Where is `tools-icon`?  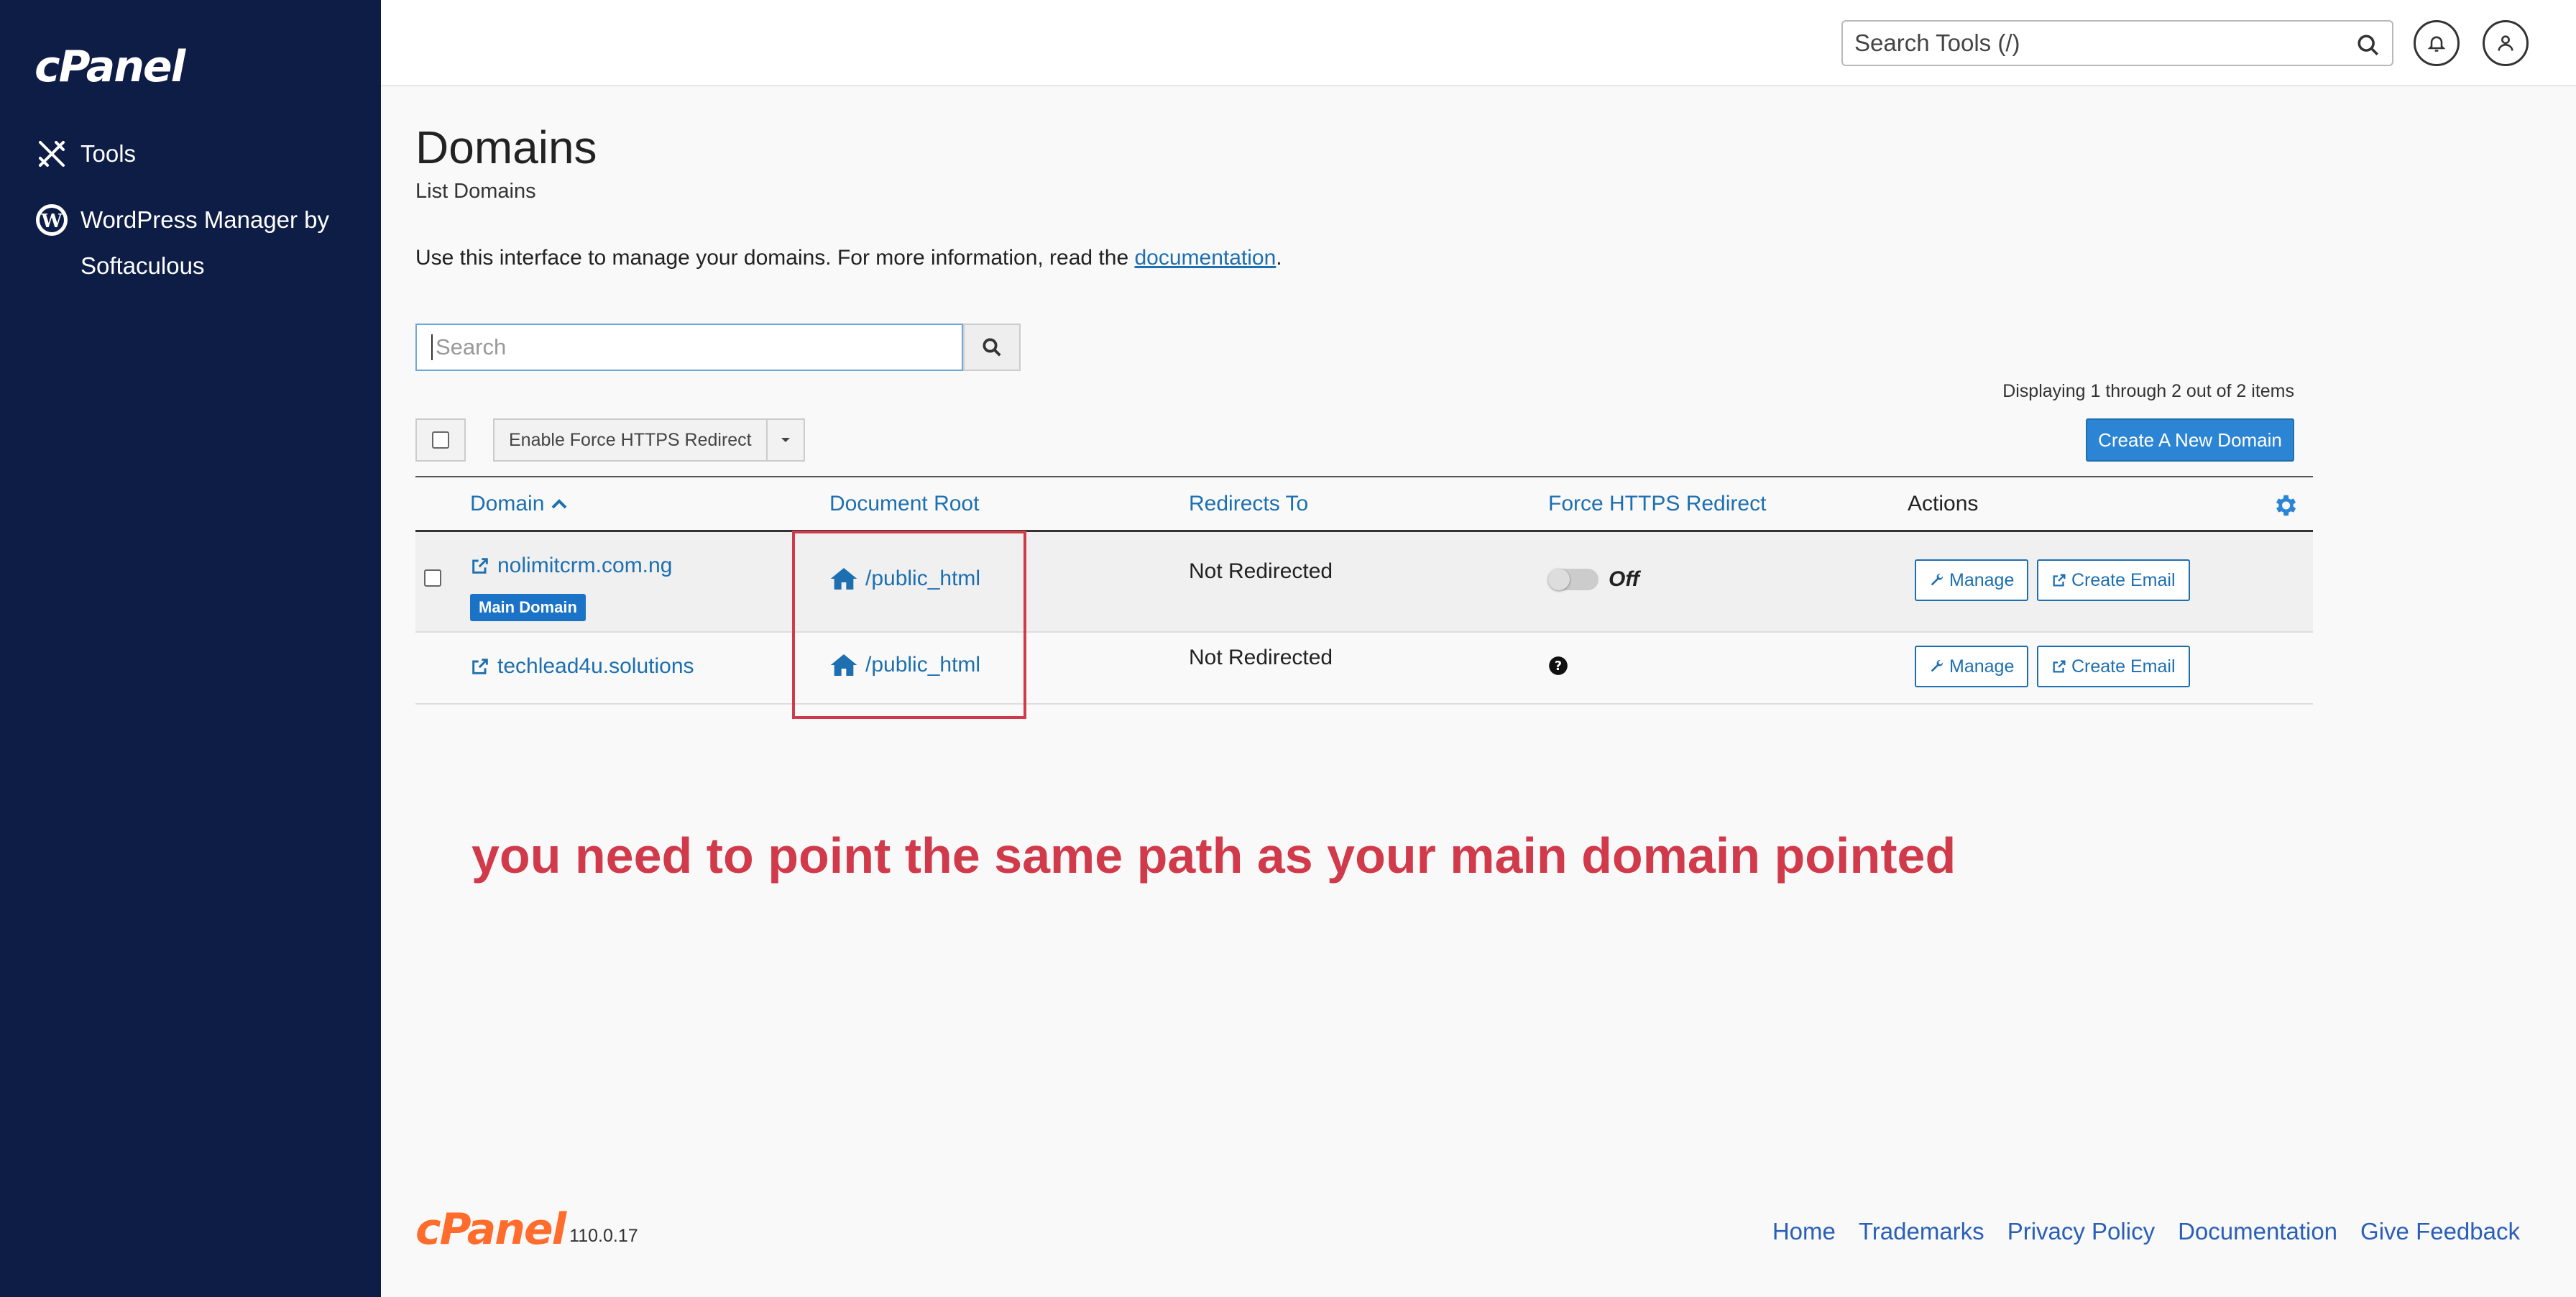 tools-icon is located at coordinates (51, 154).